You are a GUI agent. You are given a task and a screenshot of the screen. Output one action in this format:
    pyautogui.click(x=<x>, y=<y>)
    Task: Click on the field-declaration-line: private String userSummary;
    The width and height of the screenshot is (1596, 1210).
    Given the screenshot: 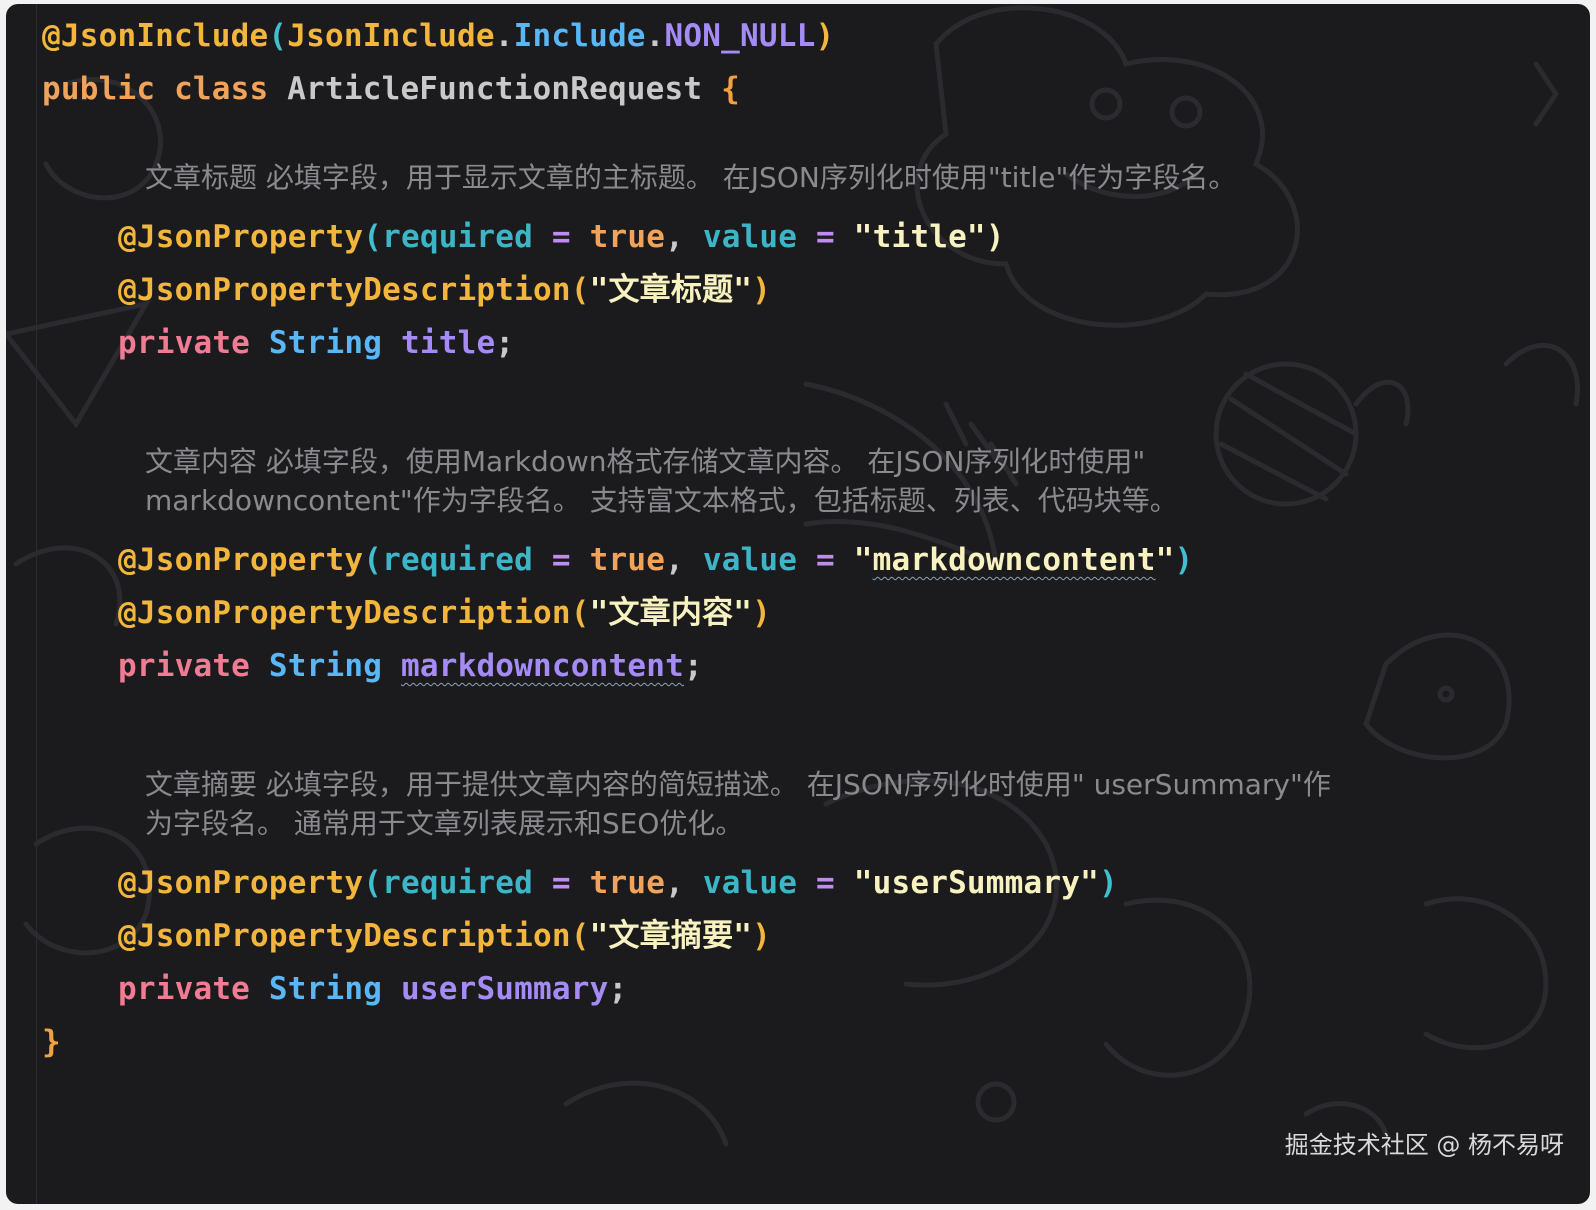 What is the action you would take?
    pyautogui.click(x=816, y=989)
    